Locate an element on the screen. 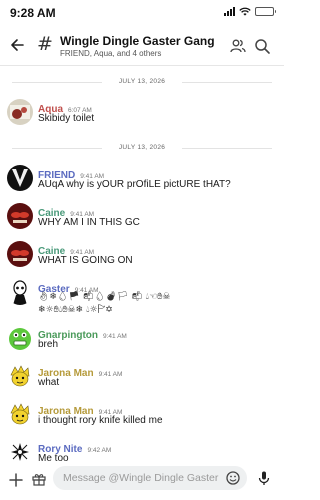 The width and height of the screenshot is (320, 500). message-text: AUqA why is yOUR prOfiLE pictURE tHAT? is located at coordinates (134, 184).